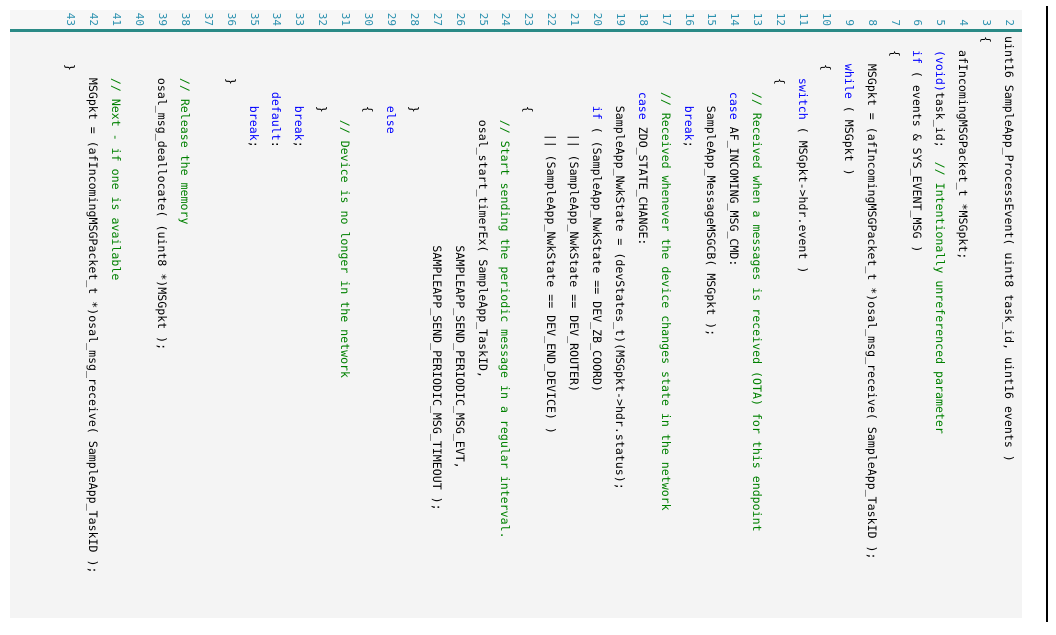 Image resolution: width=1056 pixels, height=635 pixels. Describe the element at coordinates (642, 182) in the screenshot. I see `code-text: ZDO_STATE_CHANGE:` at that location.